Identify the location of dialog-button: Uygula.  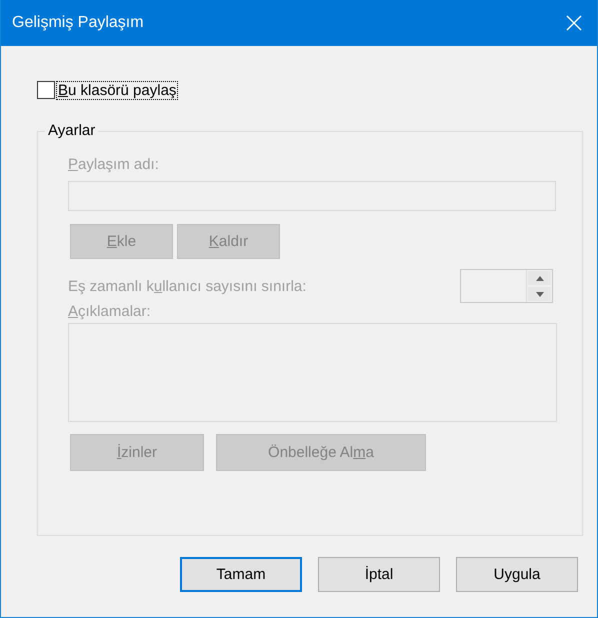
(517, 574).